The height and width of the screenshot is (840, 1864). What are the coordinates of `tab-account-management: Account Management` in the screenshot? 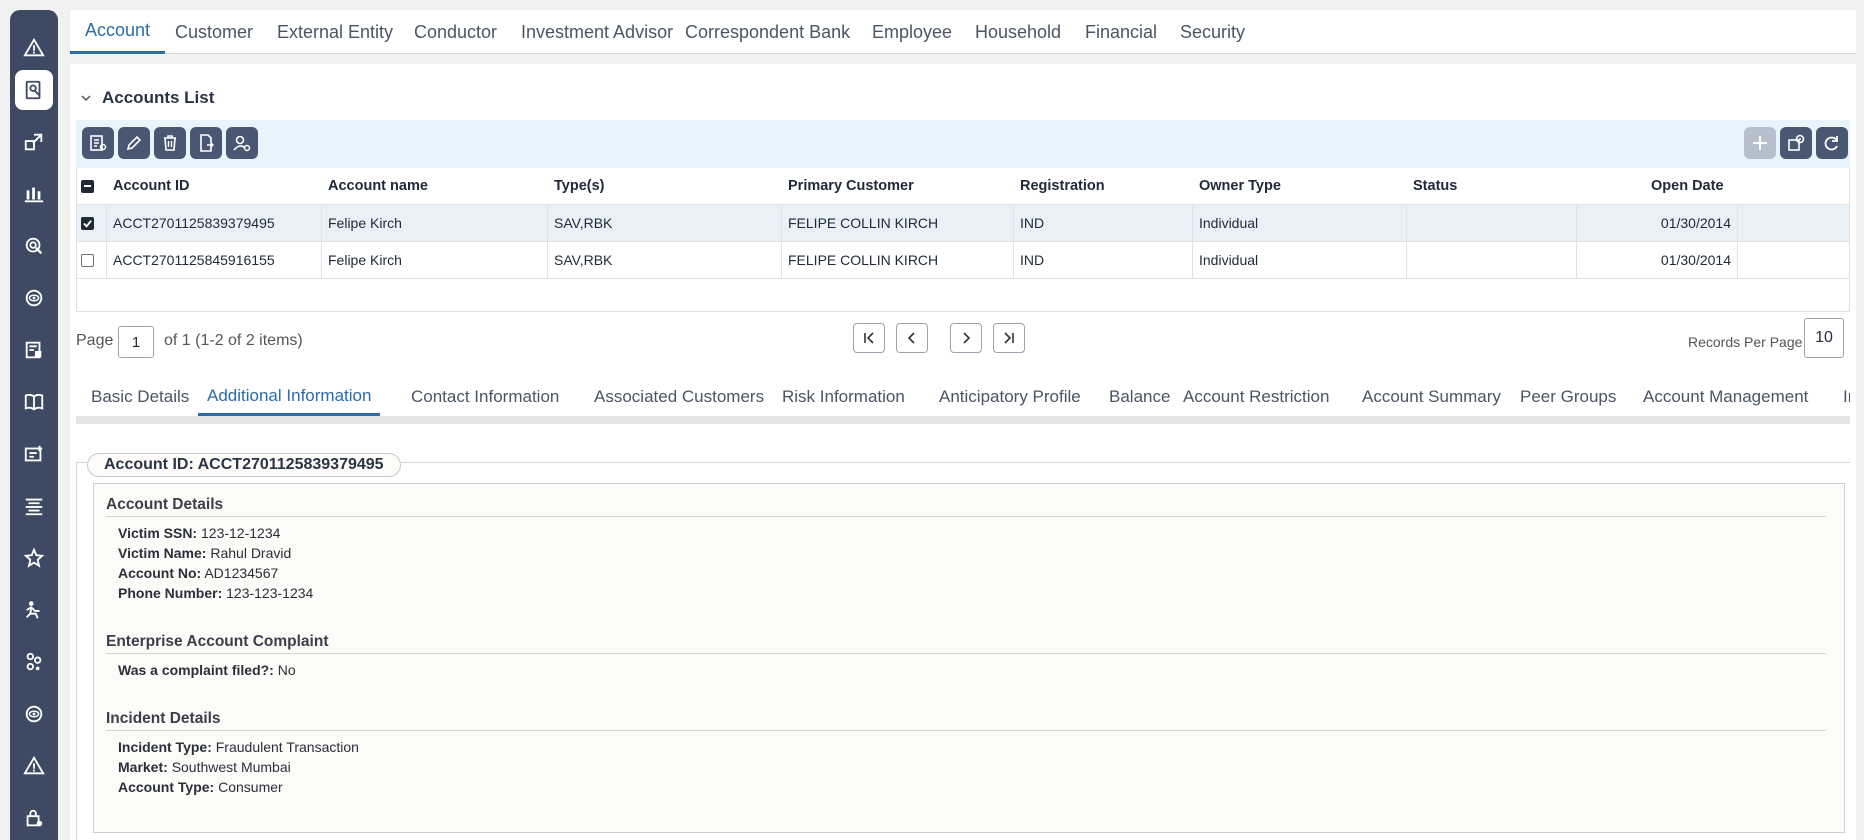 It's located at (1725, 397).